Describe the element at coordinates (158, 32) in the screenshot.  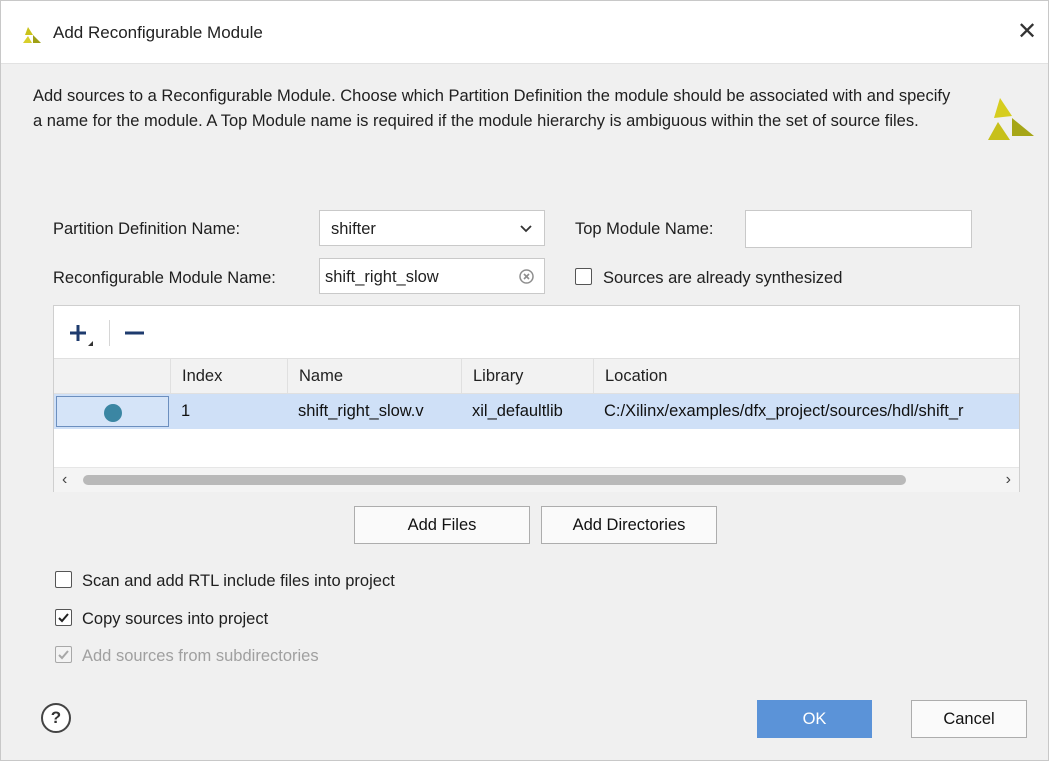
I see `dialog-title: Add Reconfigurable Module` at that location.